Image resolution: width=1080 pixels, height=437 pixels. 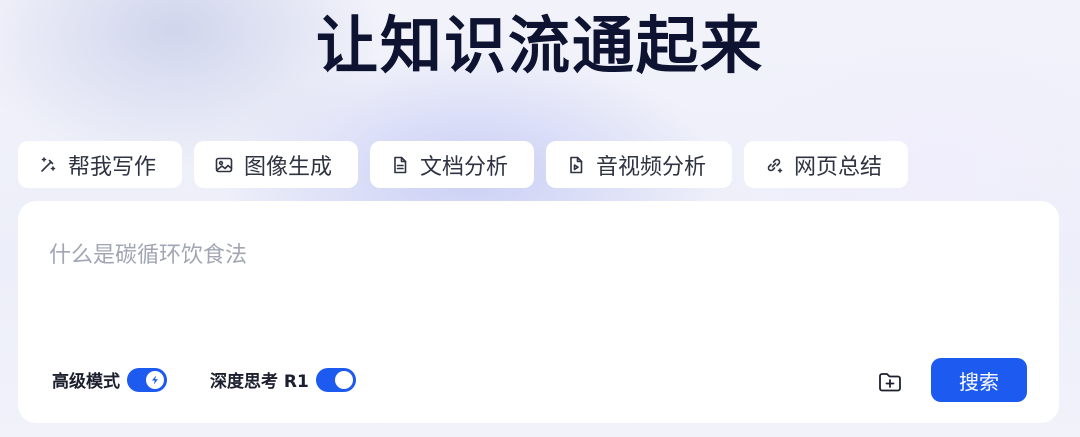 What do you see at coordinates (343, 379) in the screenshot?
I see `toggle-knob` at bounding box center [343, 379].